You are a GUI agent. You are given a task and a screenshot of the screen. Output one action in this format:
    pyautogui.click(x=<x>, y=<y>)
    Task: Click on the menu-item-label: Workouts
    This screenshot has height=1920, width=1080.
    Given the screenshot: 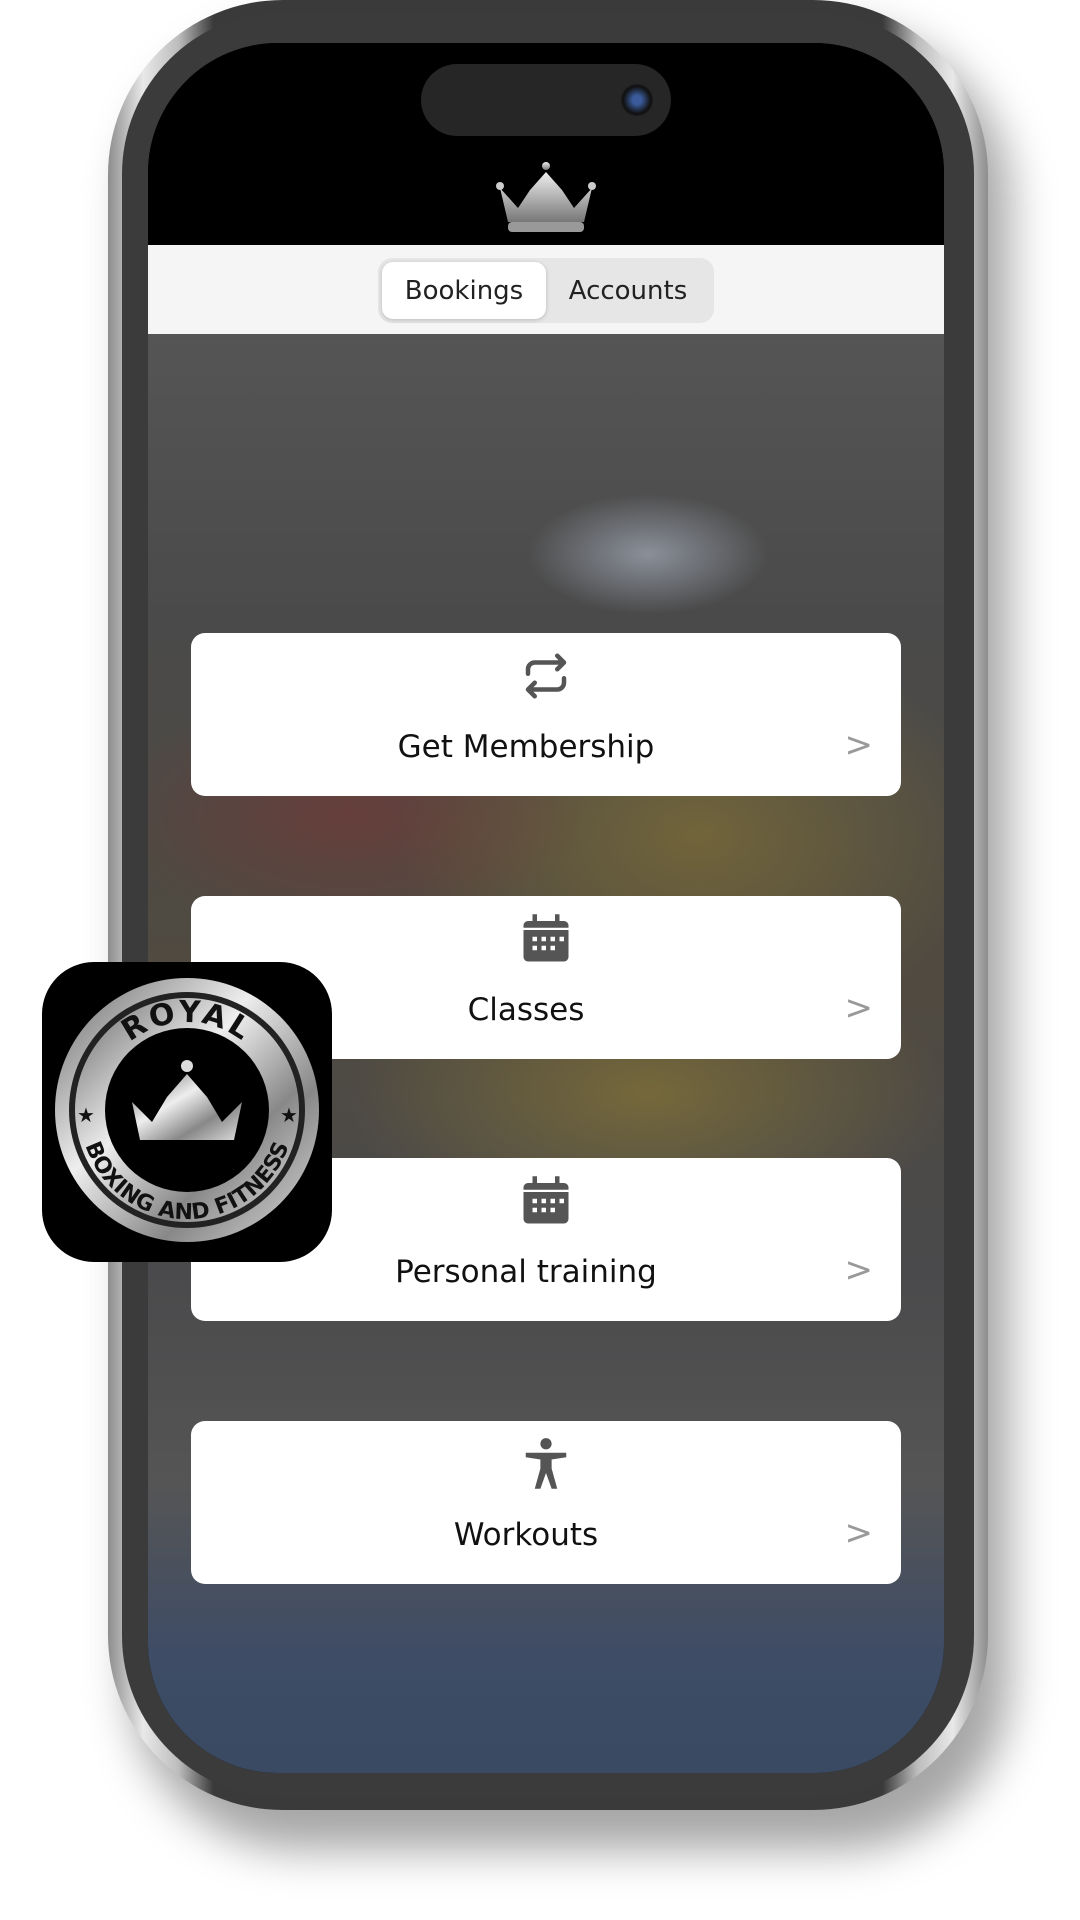 What is the action you would take?
    pyautogui.click(x=526, y=1535)
    